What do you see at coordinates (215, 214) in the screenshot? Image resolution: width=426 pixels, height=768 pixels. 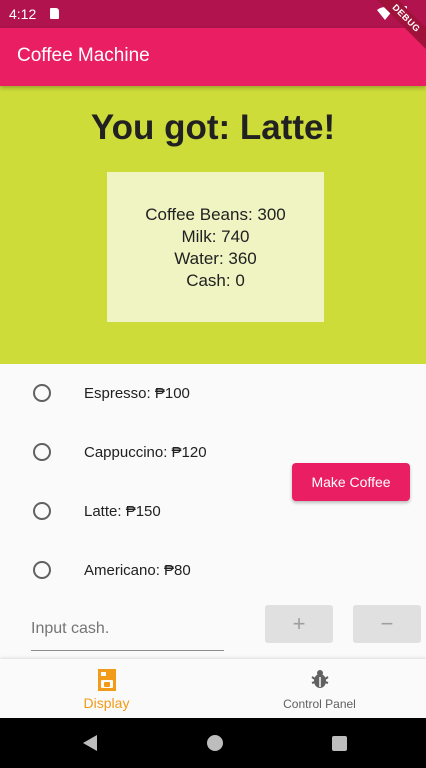 I see `coffee-beans-stock: Coffee Beans: 300` at bounding box center [215, 214].